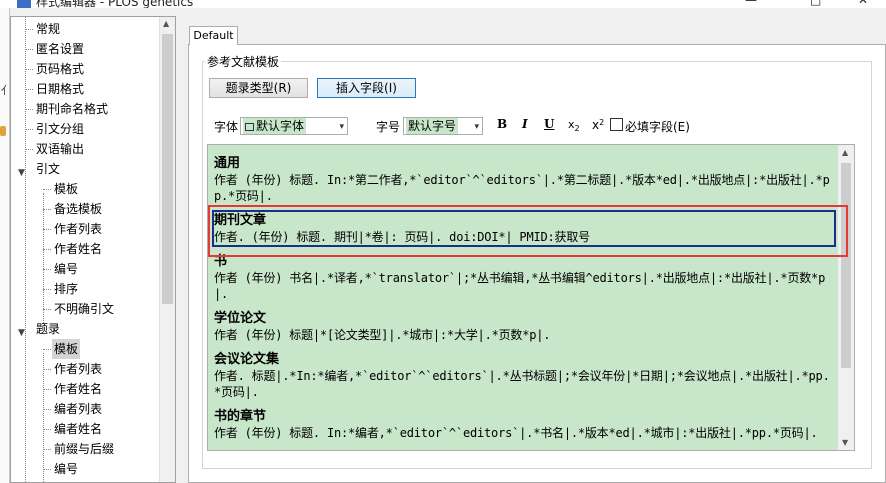 The image size is (886, 483). I want to click on size-label: 字号, so click(388, 127).